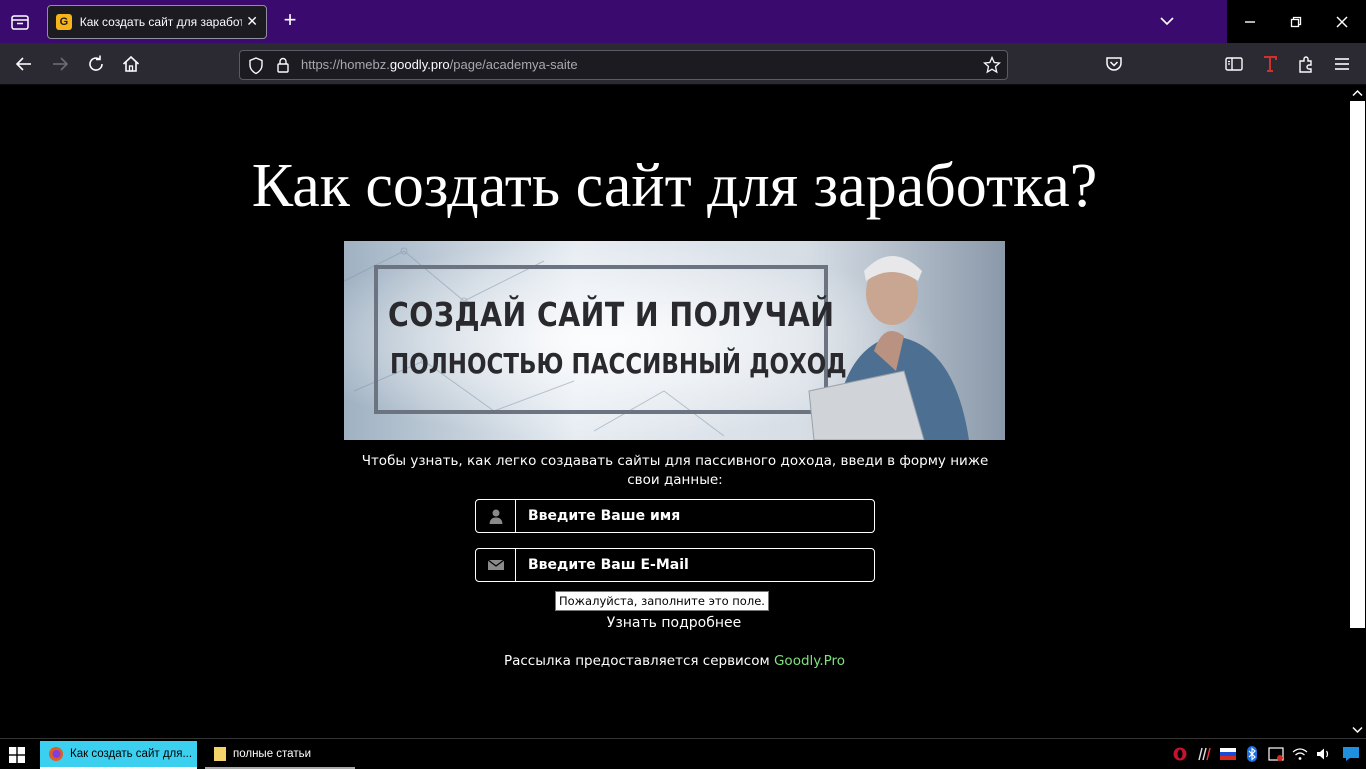 The width and height of the screenshot is (1366, 769). I want to click on language-flag-icon, so click(1228, 754).